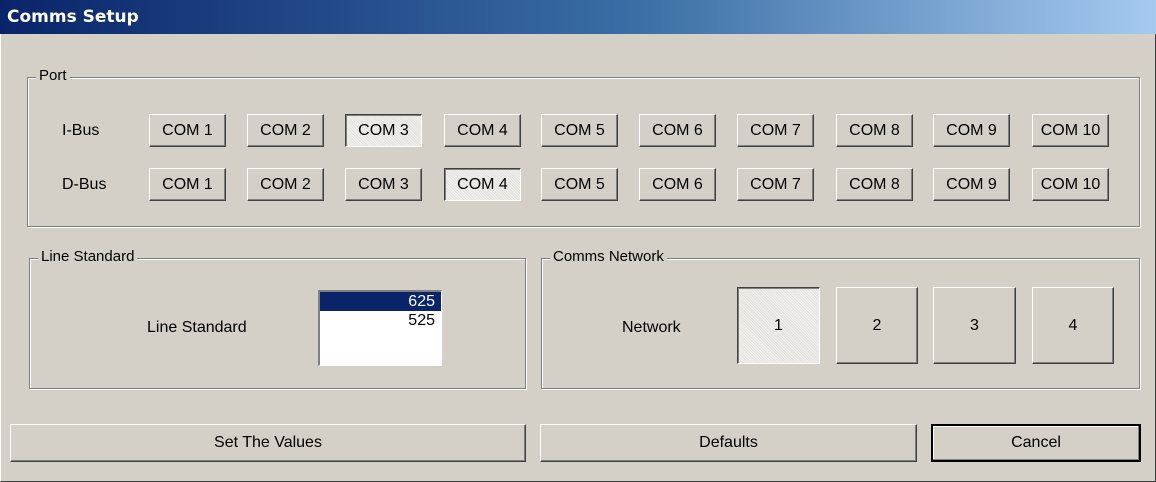 The width and height of the screenshot is (1156, 482). Describe the element at coordinates (268, 443) in the screenshot. I see `set-values-button: Set The Values` at that location.